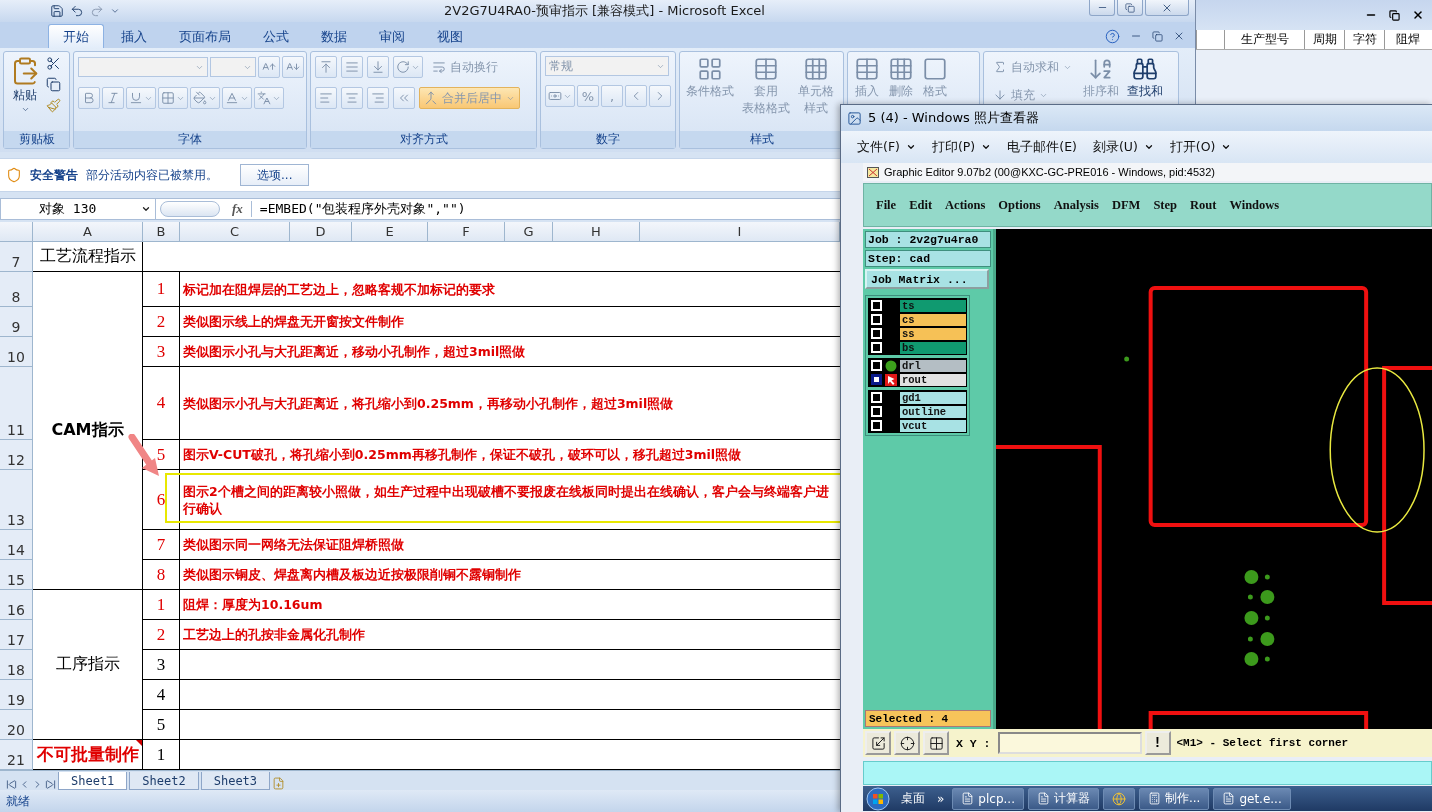 This screenshot has height=812, width=1432. I want to click on row-number: 8, so click(16, 289).